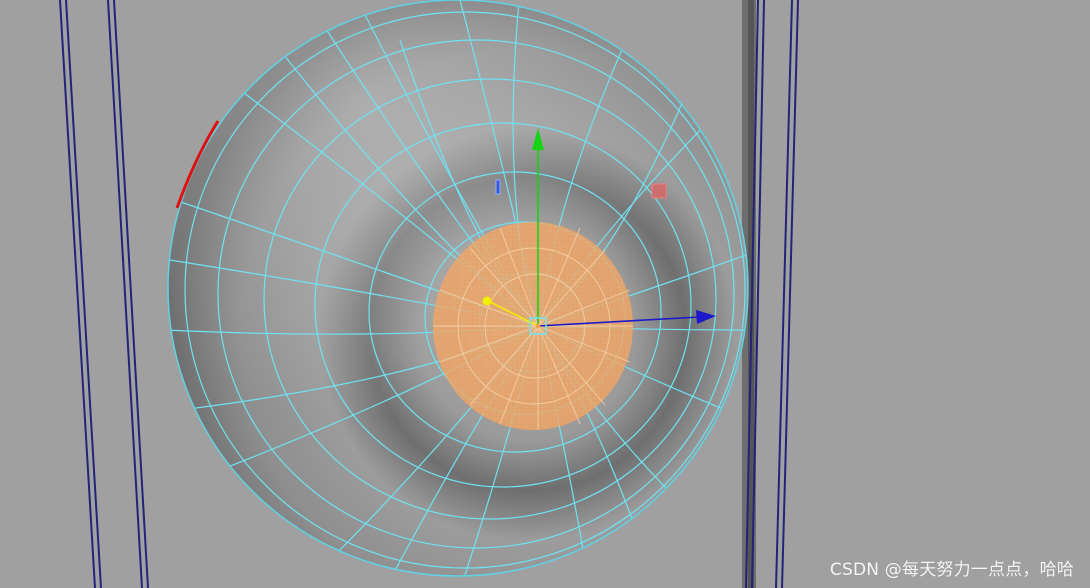 This screenshot has height=588, width=1090. What do you see at coordinates (498, 187) in the screenshot?
I see `blue-component-marker` at bounding box center [498, 187].